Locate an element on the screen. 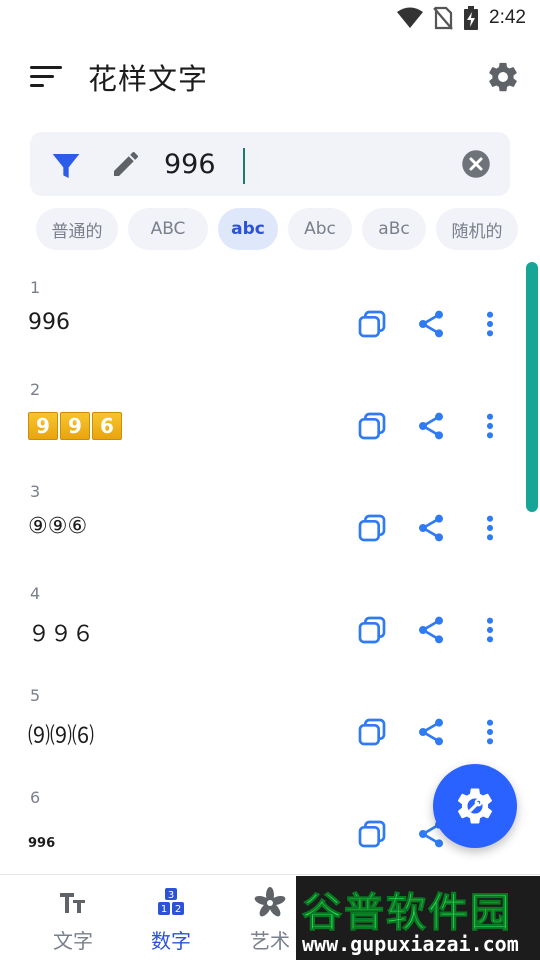 The width and height of the screenshot is (540, 960). watermark-title: 谷普软件园 is located at coordinates (407, 913).